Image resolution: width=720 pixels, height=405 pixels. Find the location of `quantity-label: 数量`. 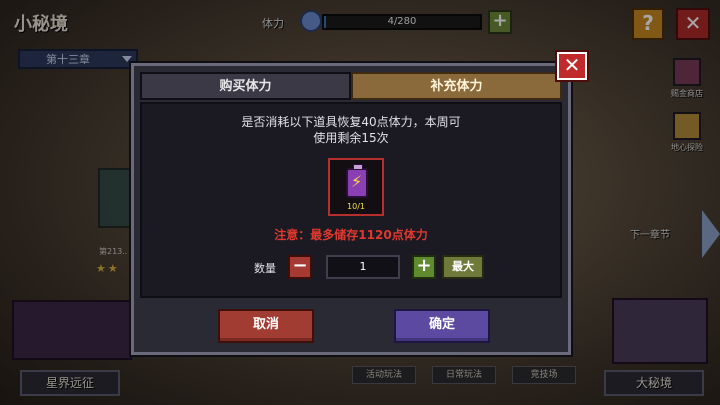

quantity-label: 数量 is located at coordinates (265, 268).